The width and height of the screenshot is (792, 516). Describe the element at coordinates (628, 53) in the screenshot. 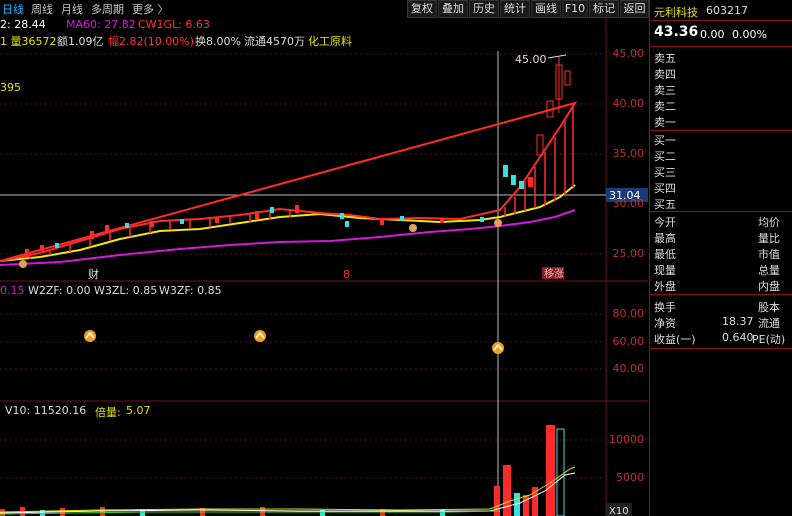

I see `price-tick: 45.00` at that location.